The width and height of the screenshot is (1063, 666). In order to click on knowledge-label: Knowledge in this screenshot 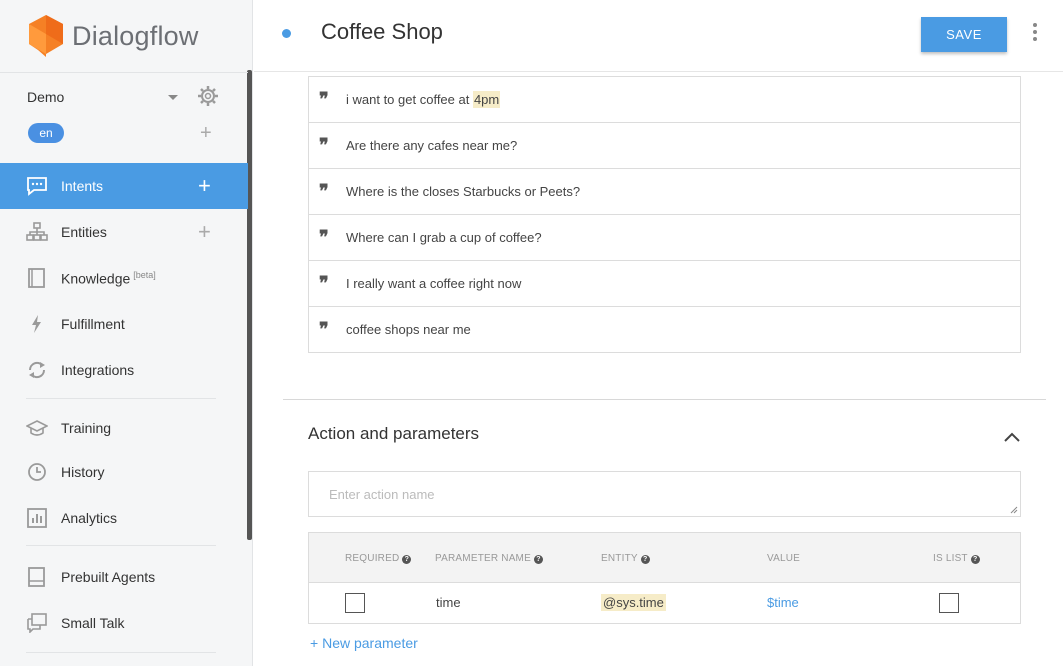, I will do `click(96, 278)`.